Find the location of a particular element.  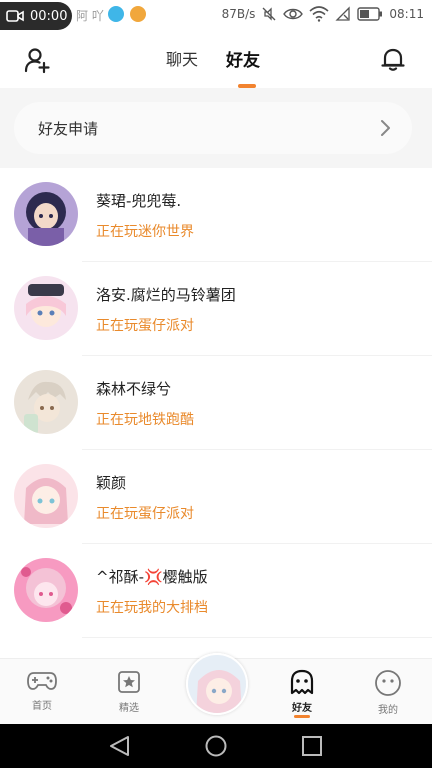

recording-time: 00:00 is located at coordinates (49, 16).